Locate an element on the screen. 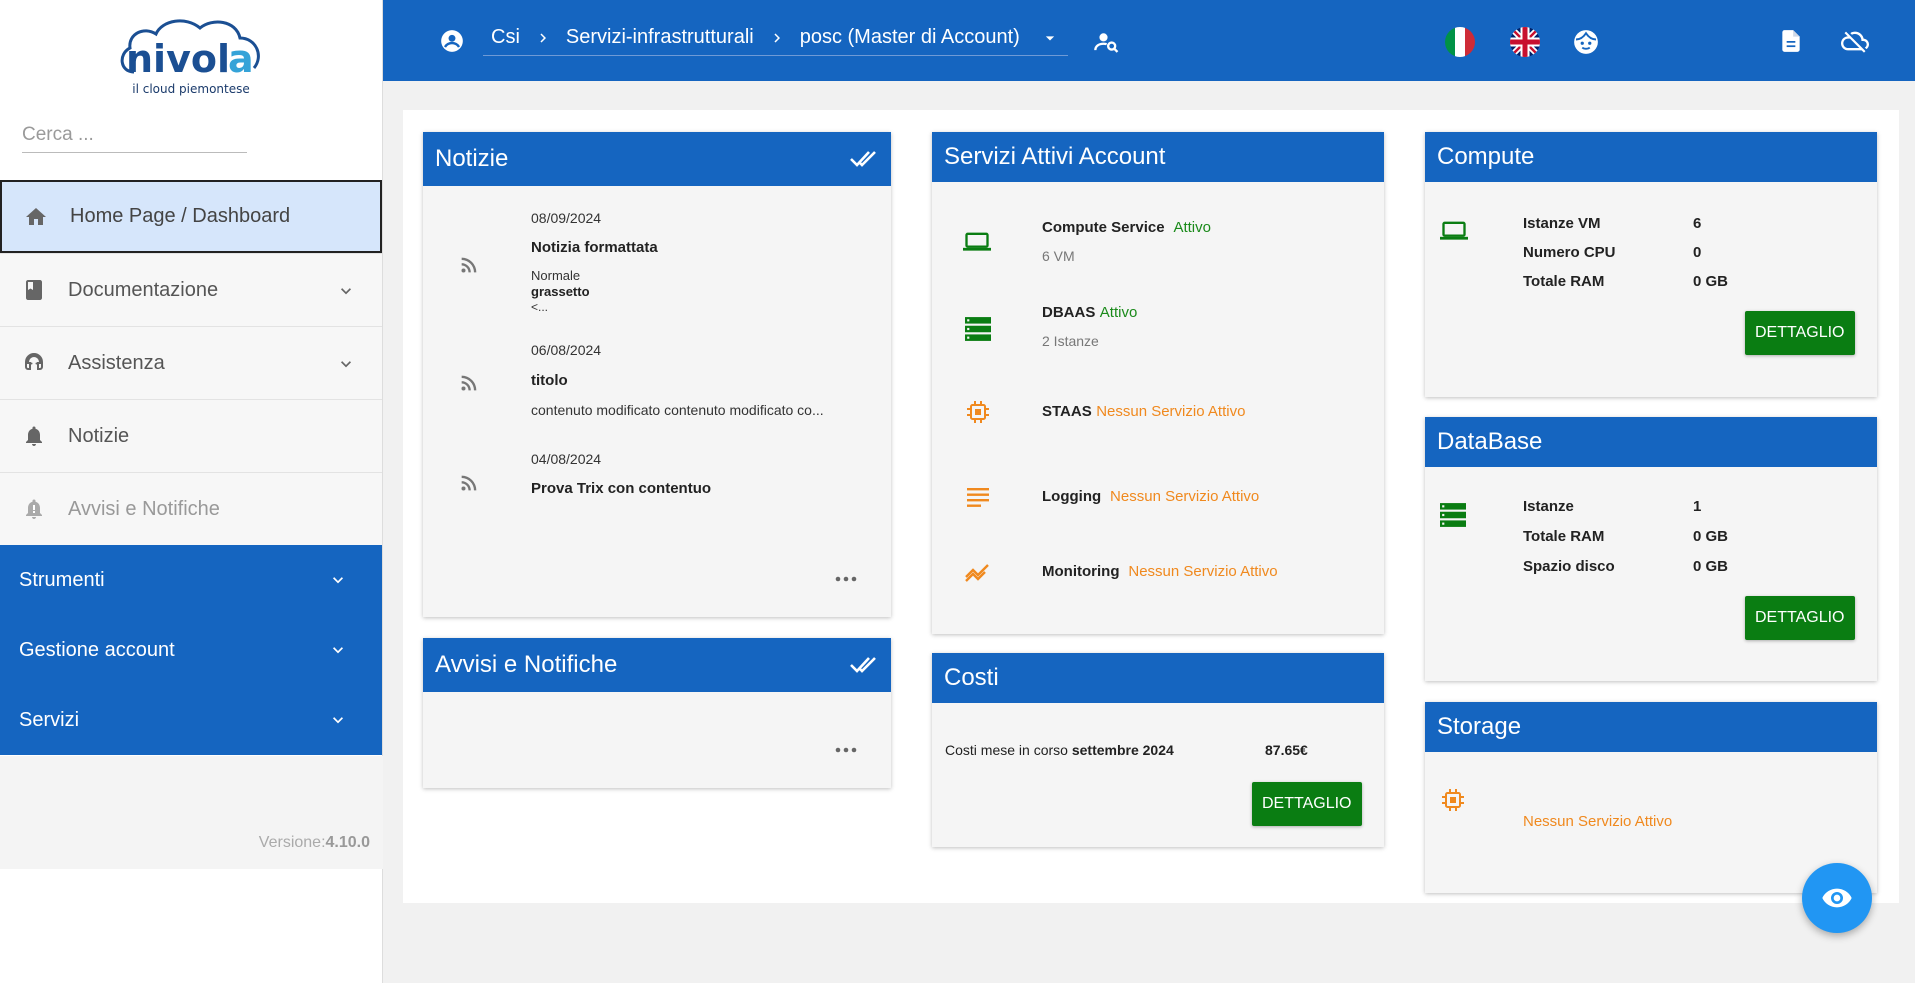 The image size is (1915, 983). sidebar-item-home: Home Page / Dashboard is located at coordinates (191, 216).